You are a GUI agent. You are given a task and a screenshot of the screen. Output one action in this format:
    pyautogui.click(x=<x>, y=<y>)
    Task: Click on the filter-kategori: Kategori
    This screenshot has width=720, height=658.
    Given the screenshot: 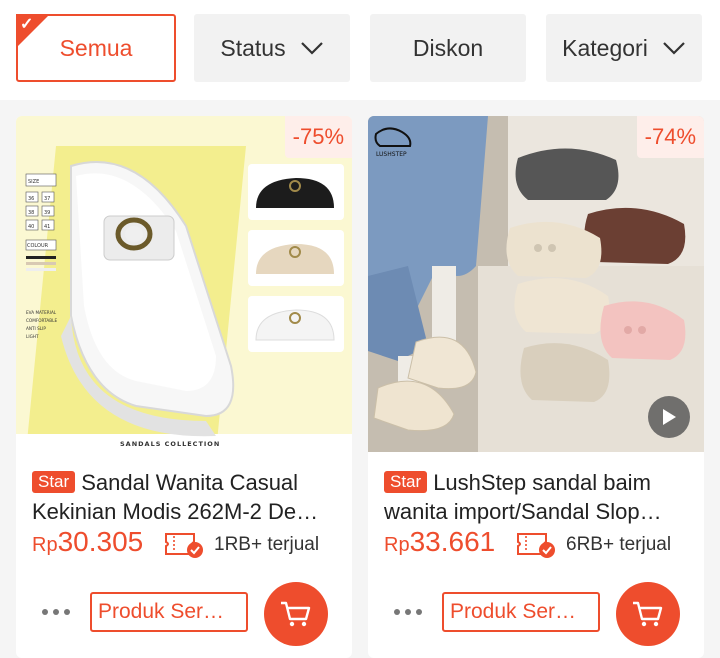 What is the action you would take?
    pyautogui.click(x=624, y=48)
    